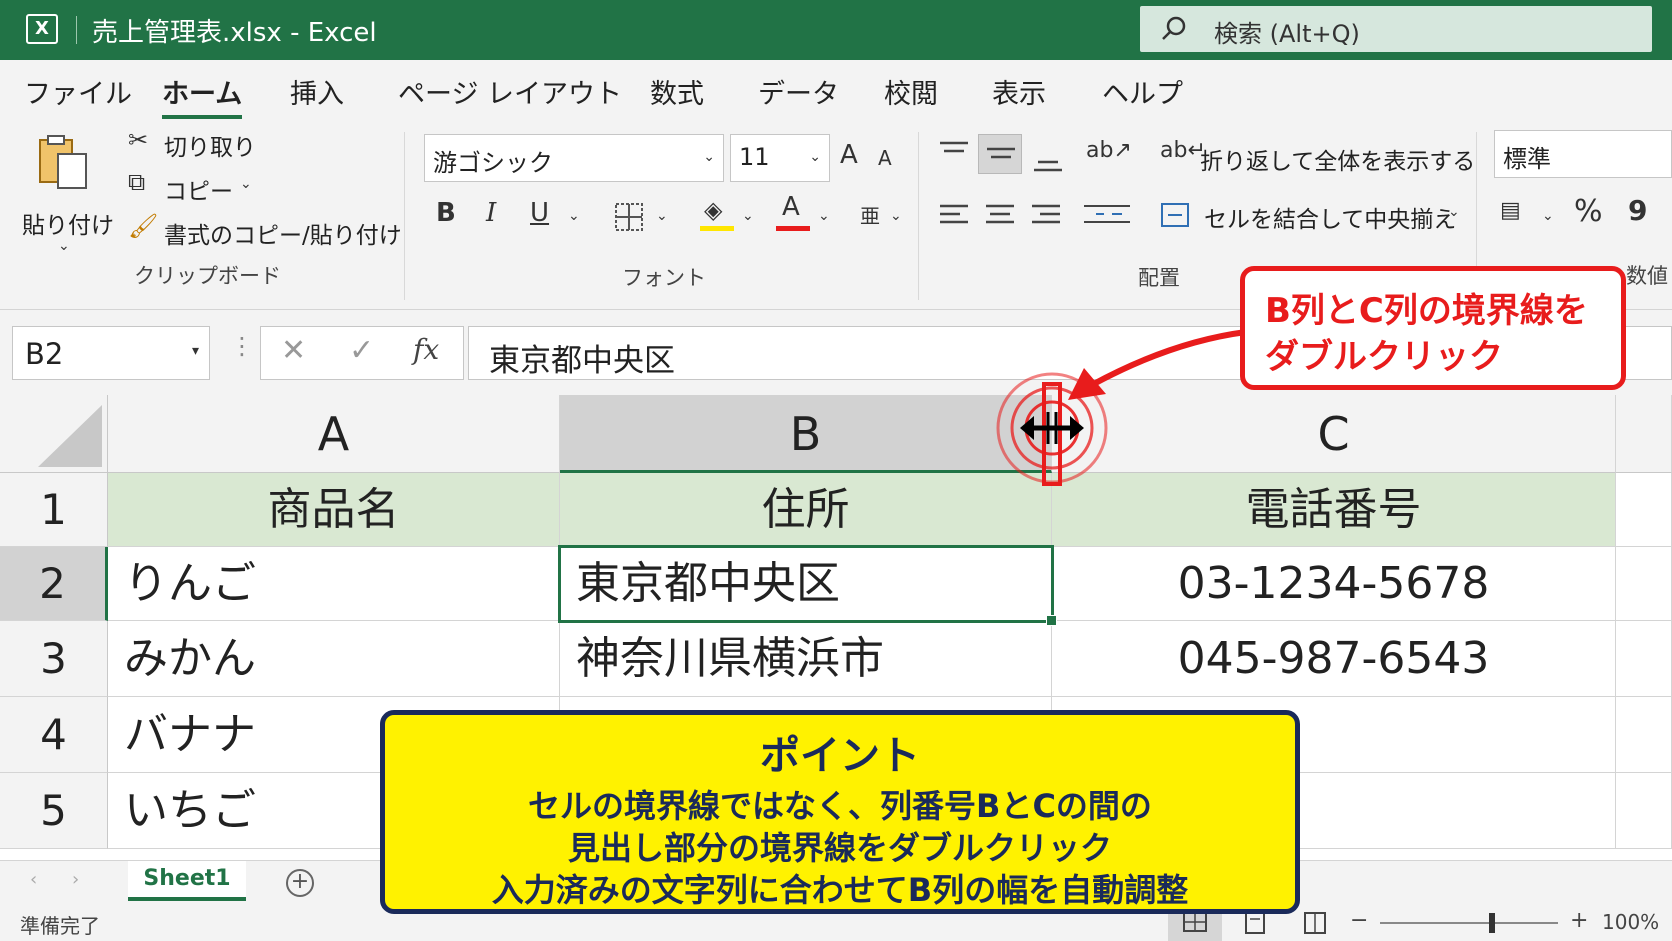 The height and width of the screenshot is (941, 1672). I want to click on tab-data: データ, so click(798, 91).